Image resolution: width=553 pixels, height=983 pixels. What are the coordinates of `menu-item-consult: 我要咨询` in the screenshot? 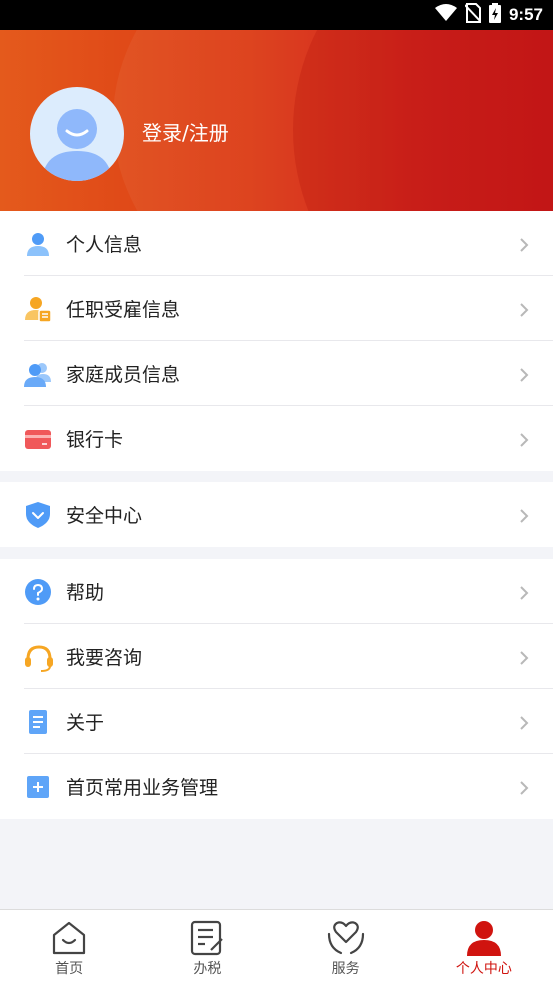 It's located at (276, 656).